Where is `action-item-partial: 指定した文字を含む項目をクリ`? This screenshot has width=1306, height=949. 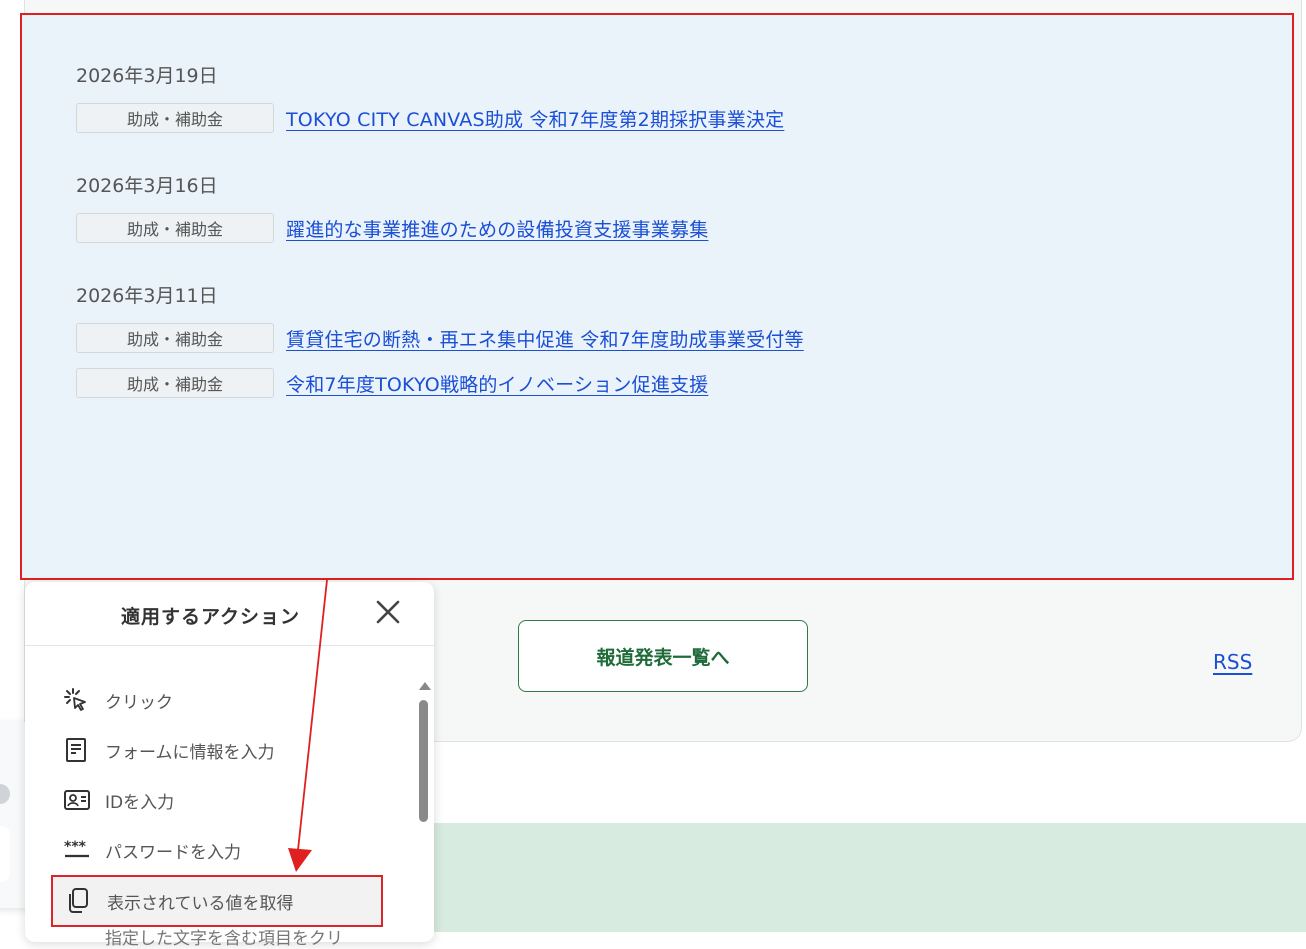
action-item-partial: 指定した文字を含む項目をクリ is located at coordinates (224, 936).